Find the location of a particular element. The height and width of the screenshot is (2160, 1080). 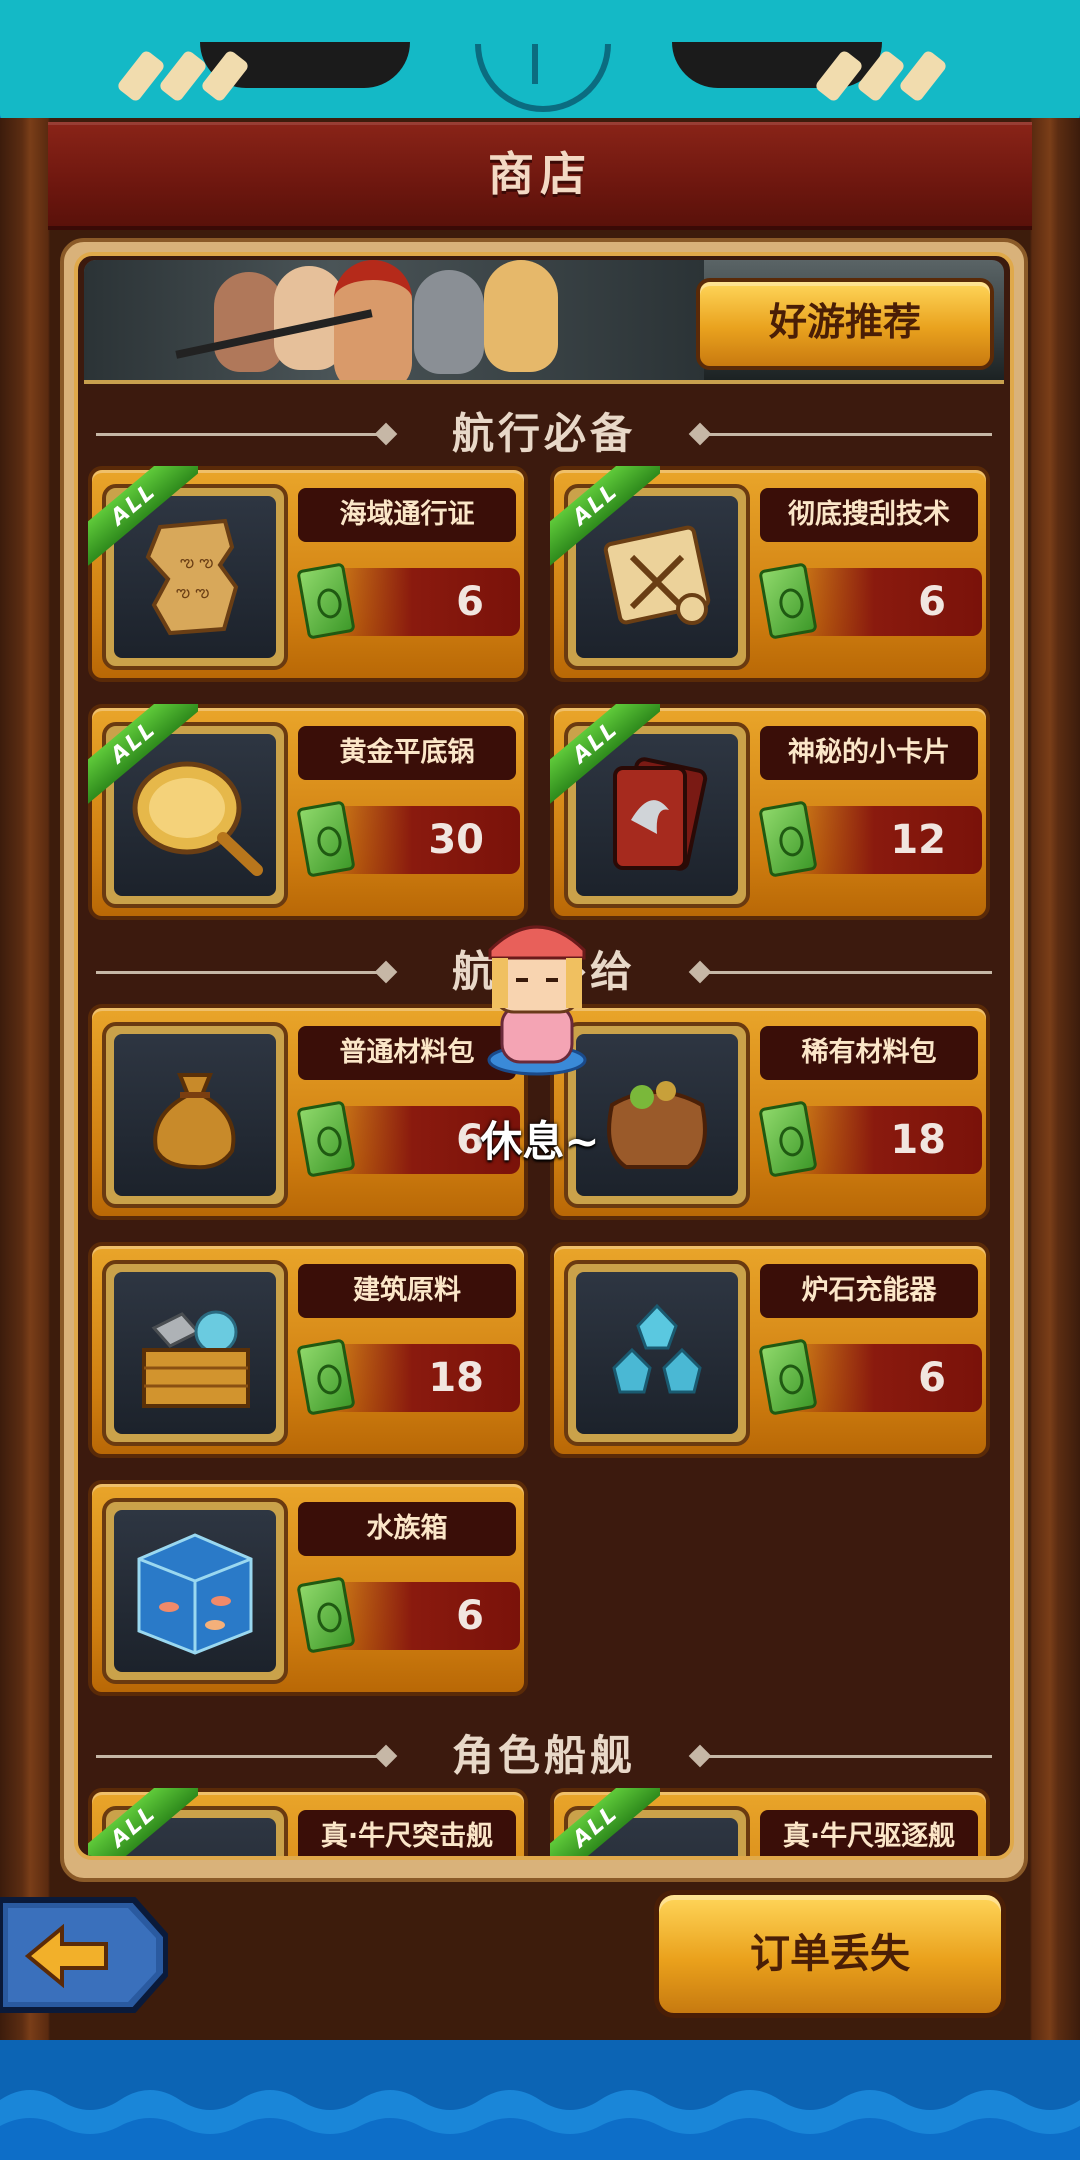

pet-character is located at coordinates (537, 995).